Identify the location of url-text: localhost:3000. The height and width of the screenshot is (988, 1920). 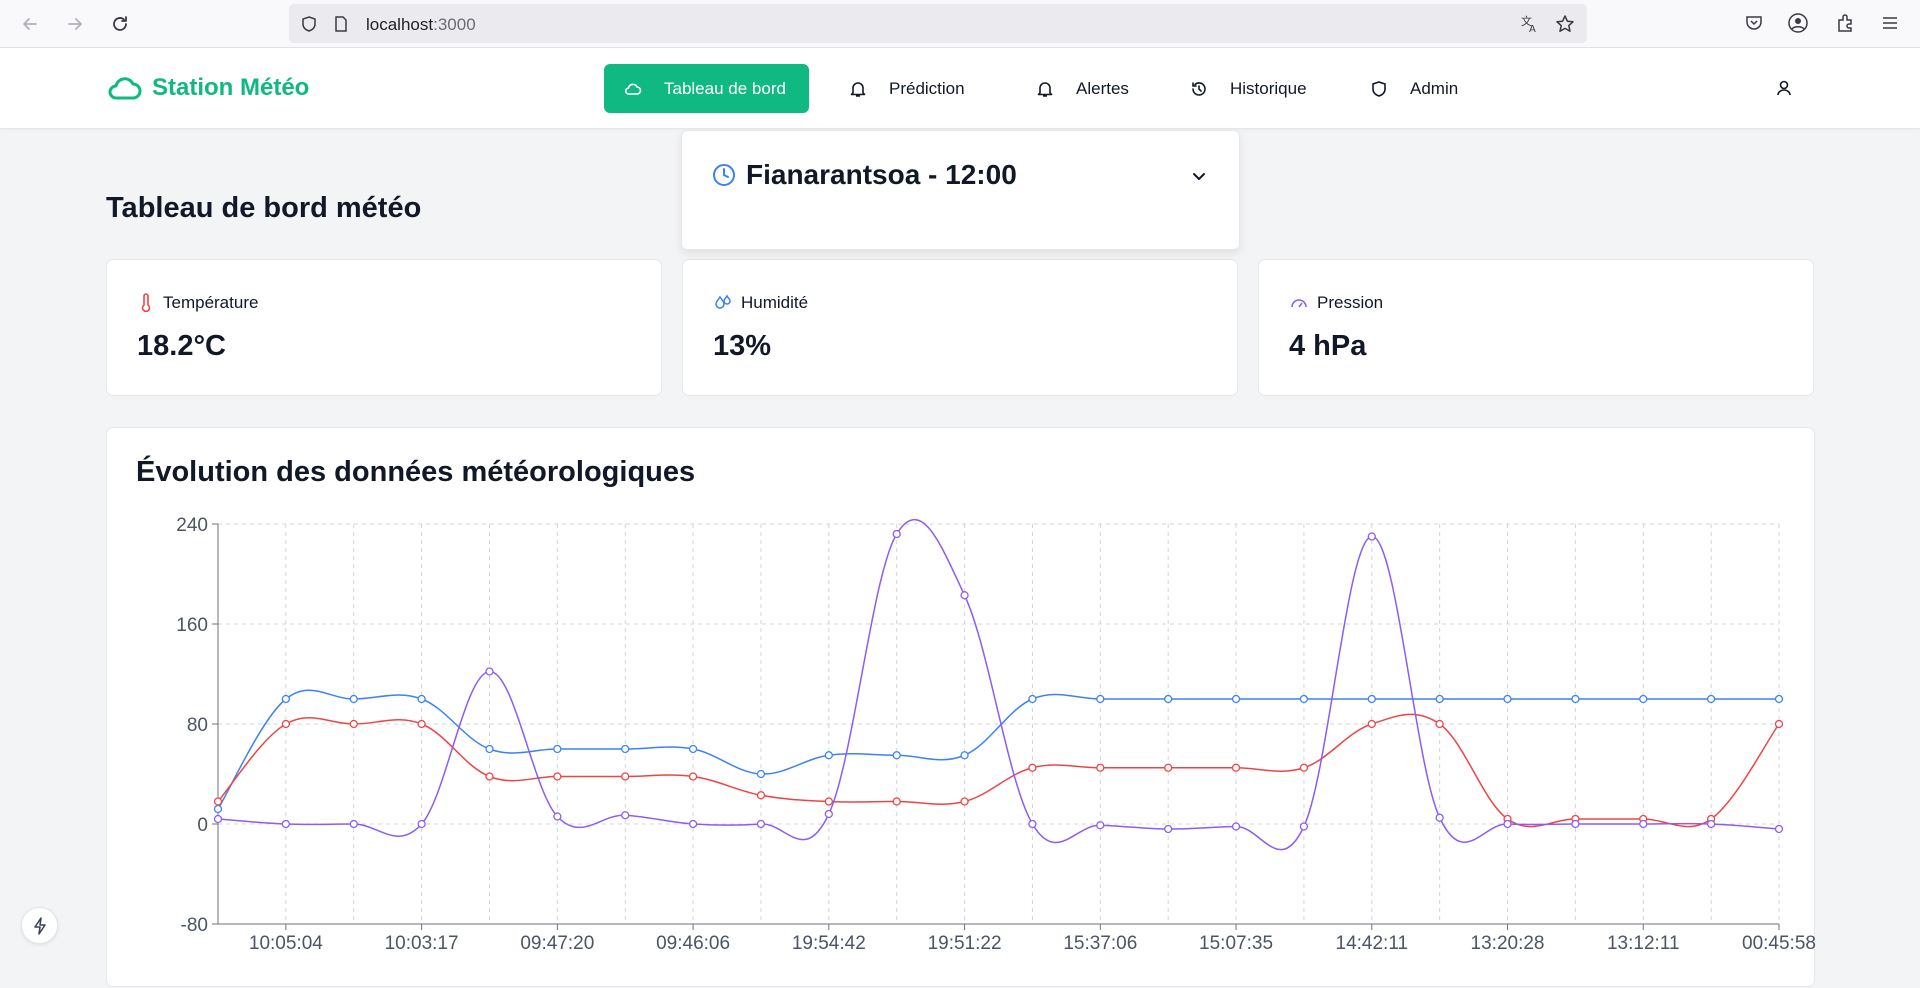
(421, 25).